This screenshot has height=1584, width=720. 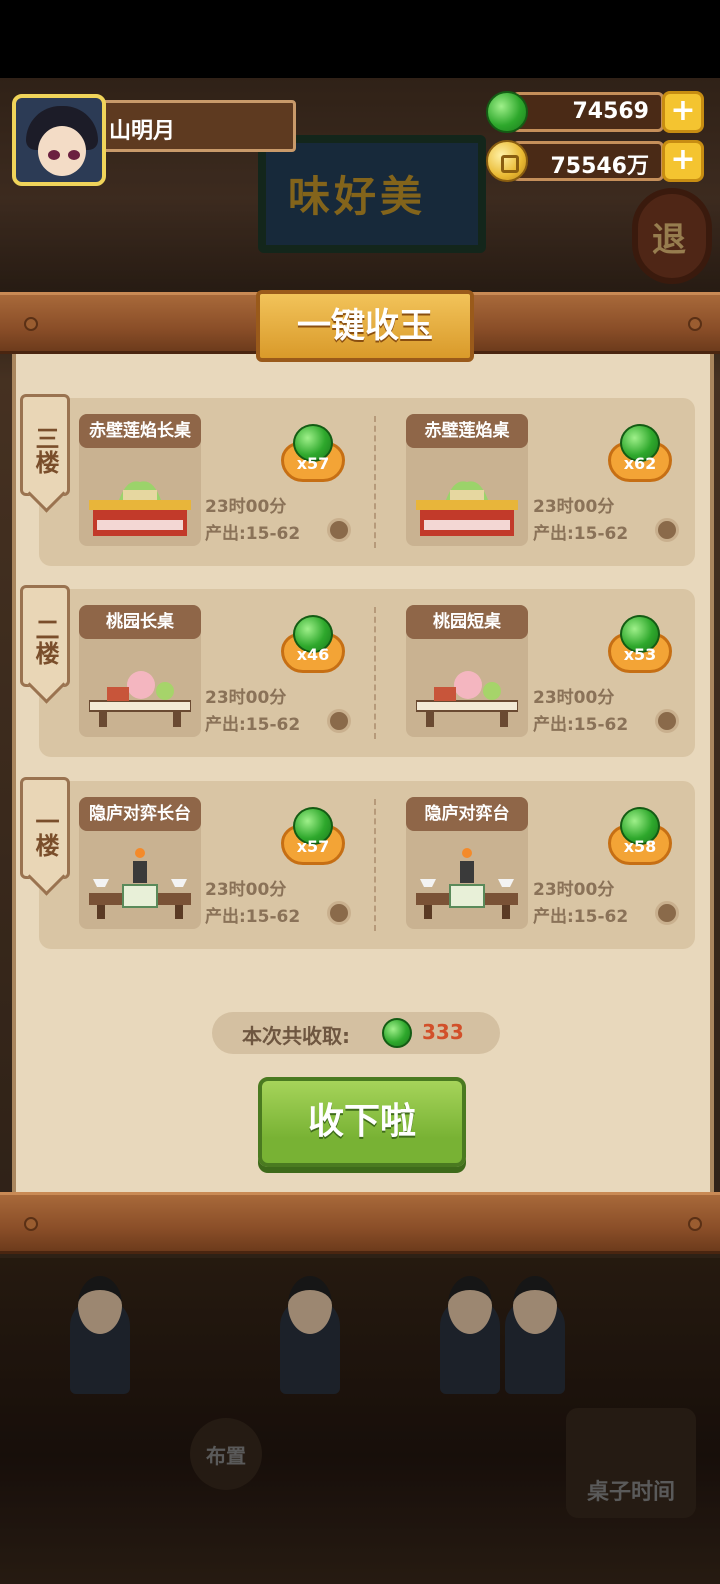 I want to click on coin-icon, so click(x=507, y=161).